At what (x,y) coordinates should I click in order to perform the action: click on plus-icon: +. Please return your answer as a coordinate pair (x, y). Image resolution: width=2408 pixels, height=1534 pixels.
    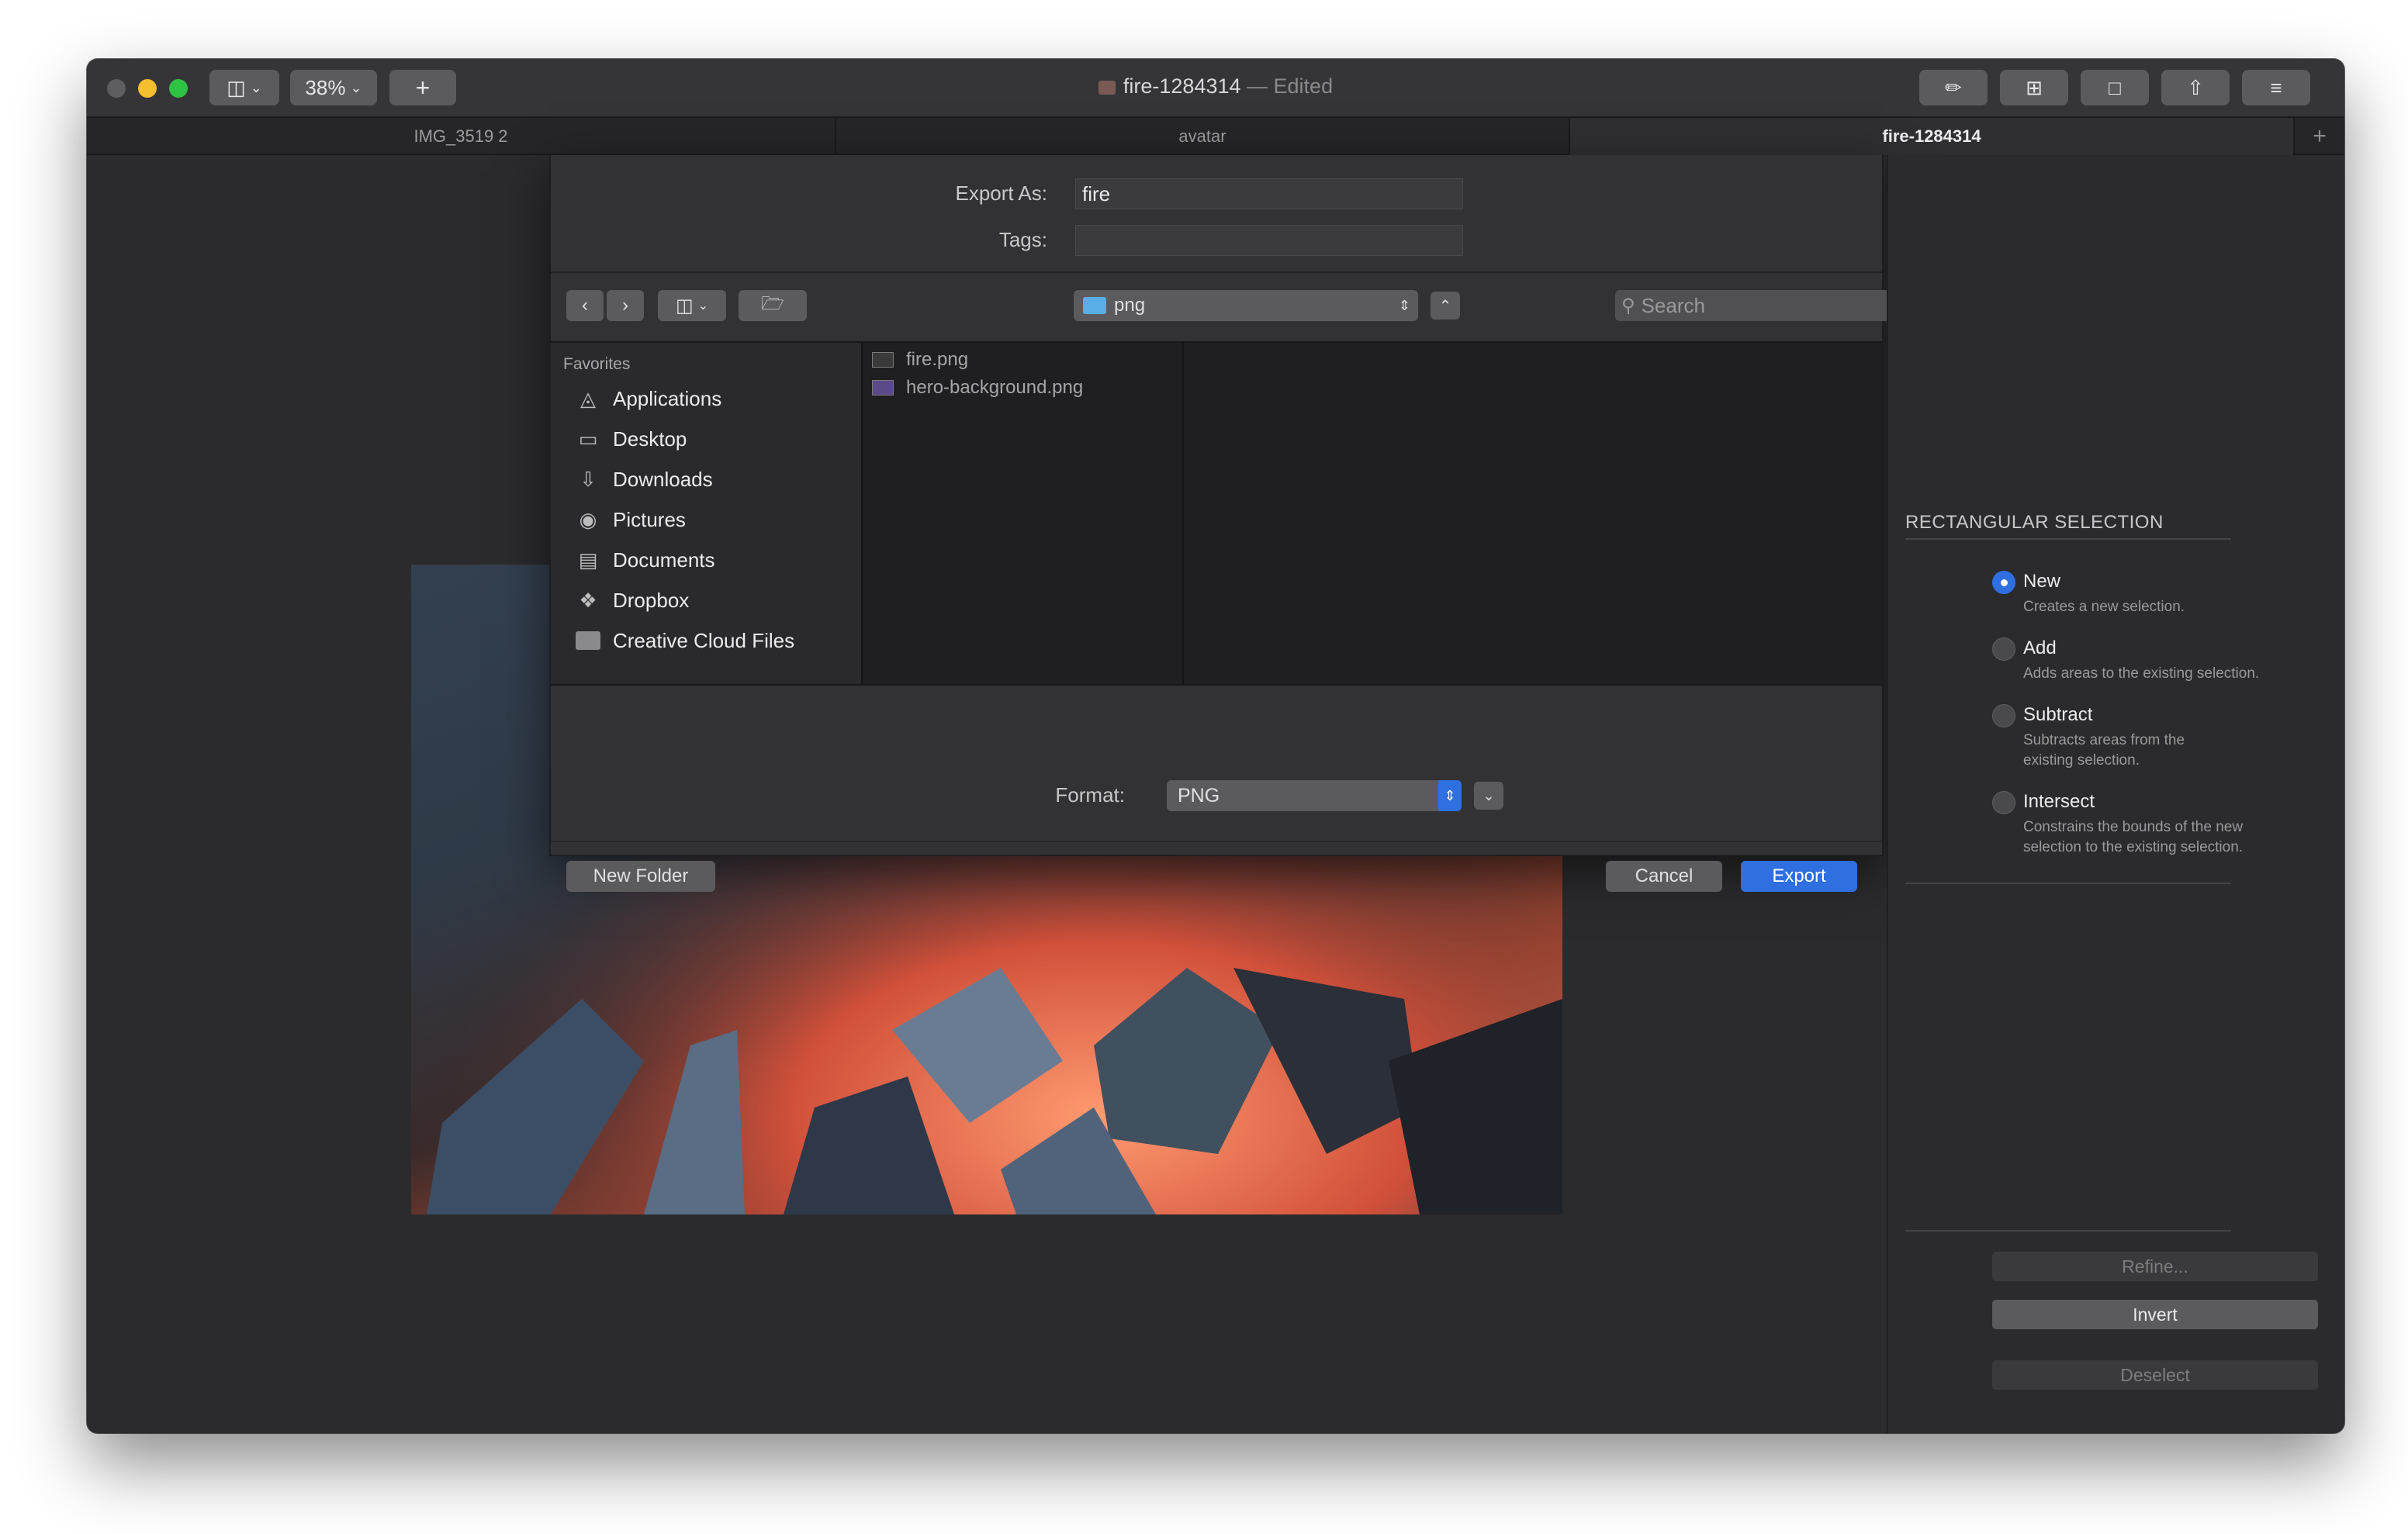
    Looking at the image, I should click on (2320, 136).